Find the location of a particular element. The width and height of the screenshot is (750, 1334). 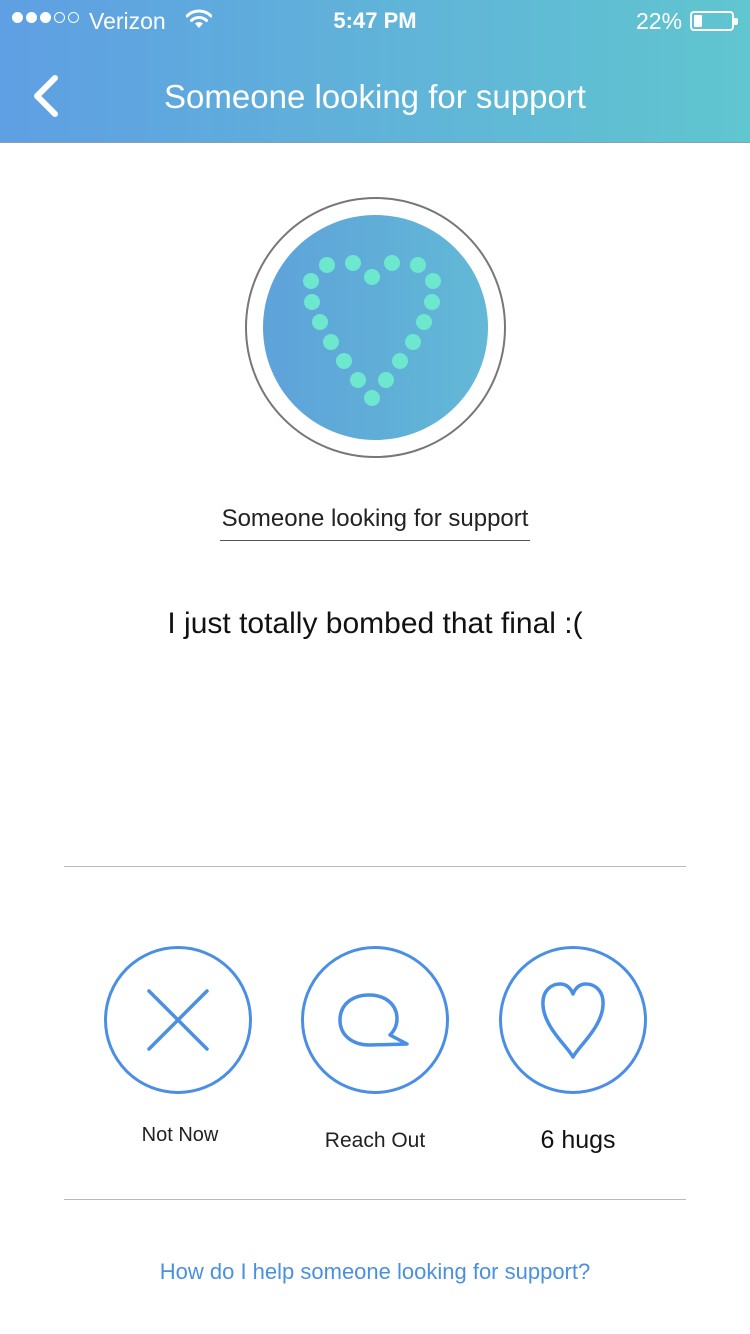

post-message: I just totally bombed that final :( is located at coordinates (375, 623).